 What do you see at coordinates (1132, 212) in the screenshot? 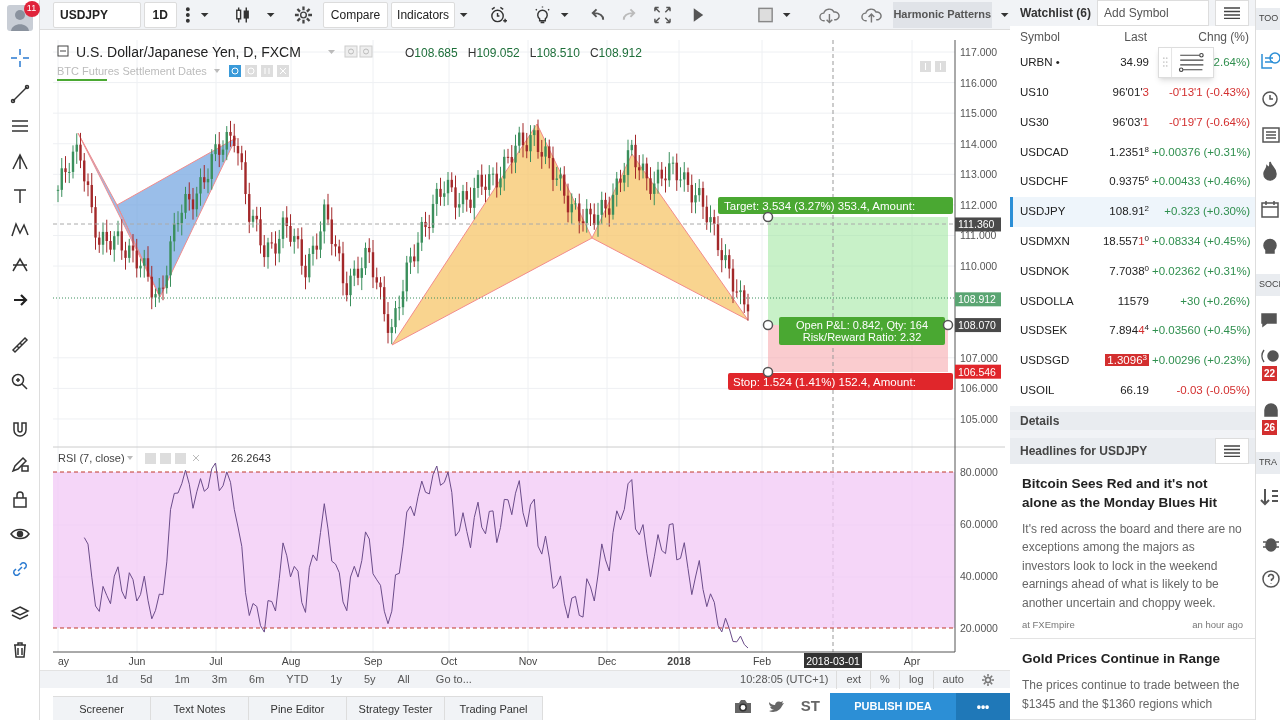
I see `watchlist-row: USDJPY 108.91$^{2}$ +0.323 (+0.30%)` at bounding box center [1132, 212].